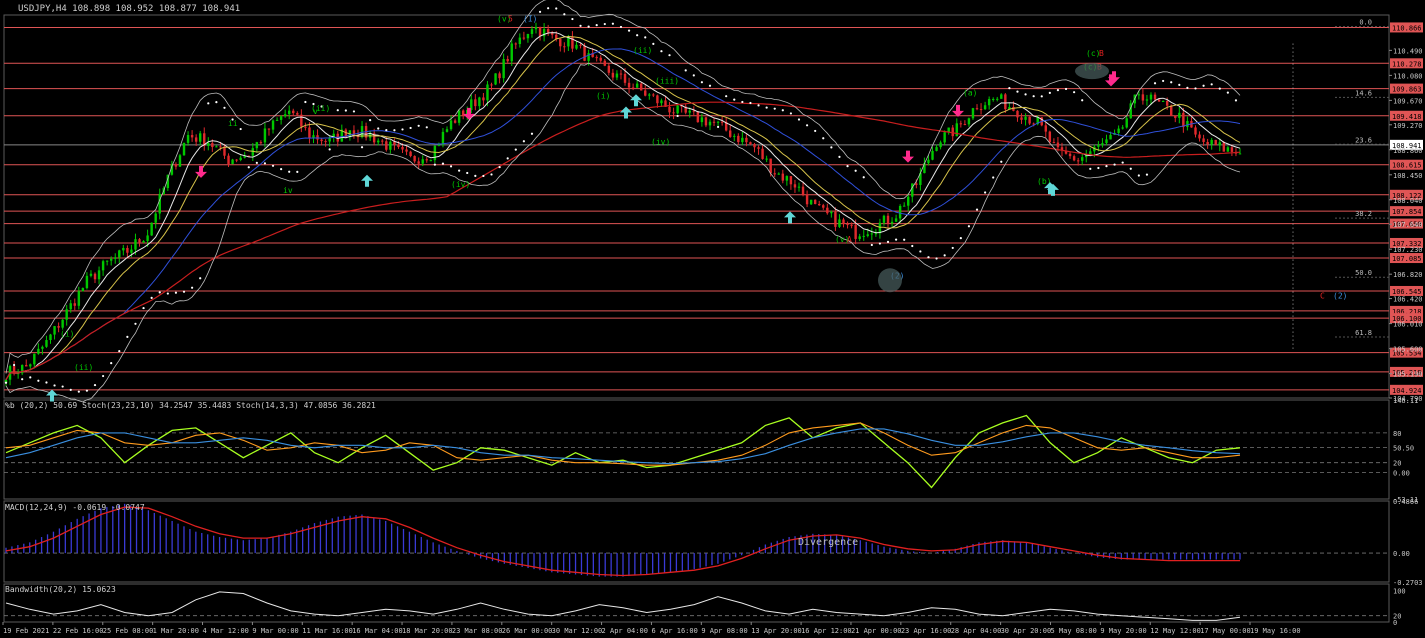 Image resolution: width=1425 pixels, height=638 pixels. I want to click on price-axis-tick-label: 107.640, so click(1408, 225).